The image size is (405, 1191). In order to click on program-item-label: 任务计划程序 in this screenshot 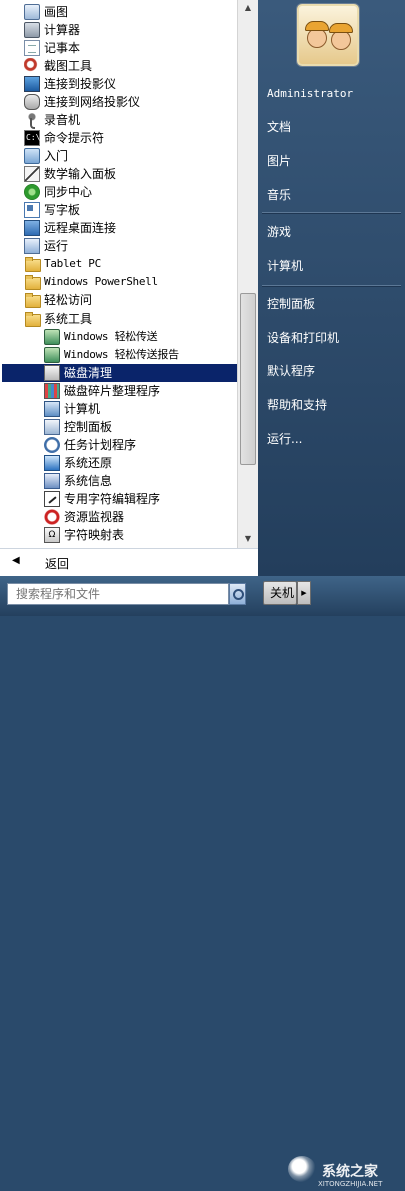, I will do `click(100, 444)`.